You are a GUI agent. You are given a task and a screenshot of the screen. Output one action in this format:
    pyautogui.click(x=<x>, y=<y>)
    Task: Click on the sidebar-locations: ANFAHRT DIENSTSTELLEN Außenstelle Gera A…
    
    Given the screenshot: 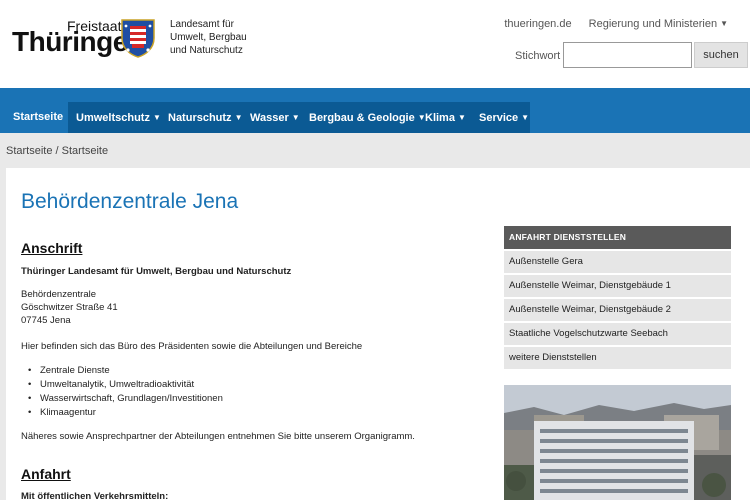 What is the action you would take?
    pyautogui.click(x=617, y=297)
    